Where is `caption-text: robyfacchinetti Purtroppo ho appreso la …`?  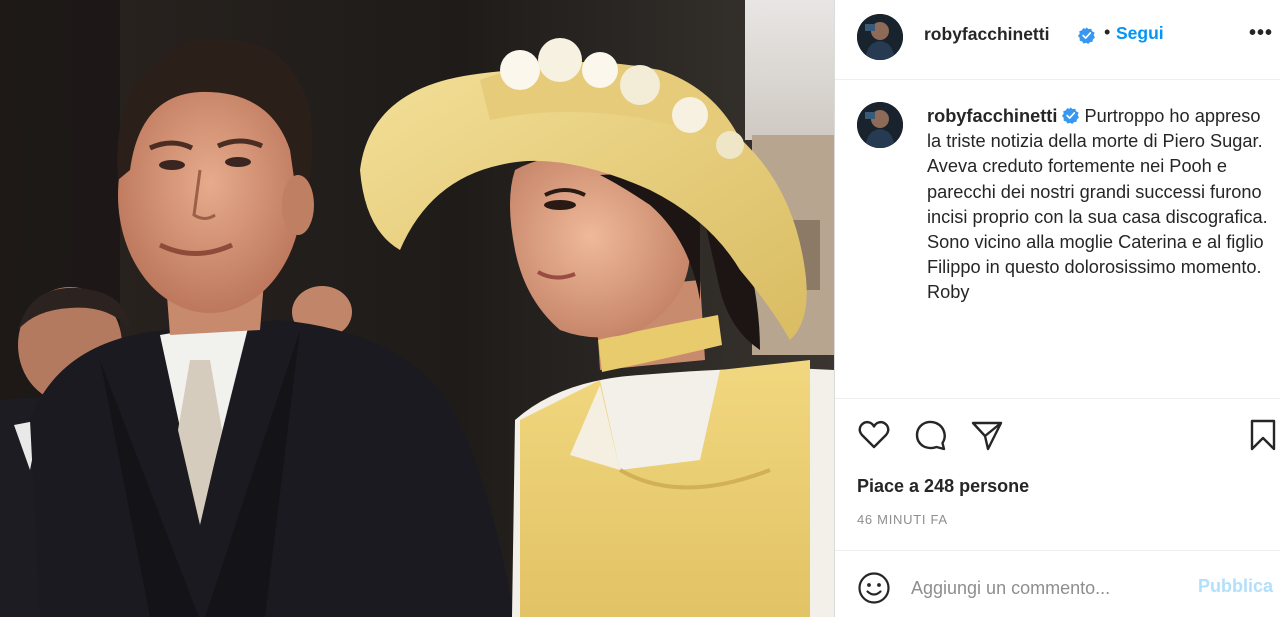
caption-text: robyfacchinetti Purtroppo ho appreso la … is located at coordinates (1100, 205).